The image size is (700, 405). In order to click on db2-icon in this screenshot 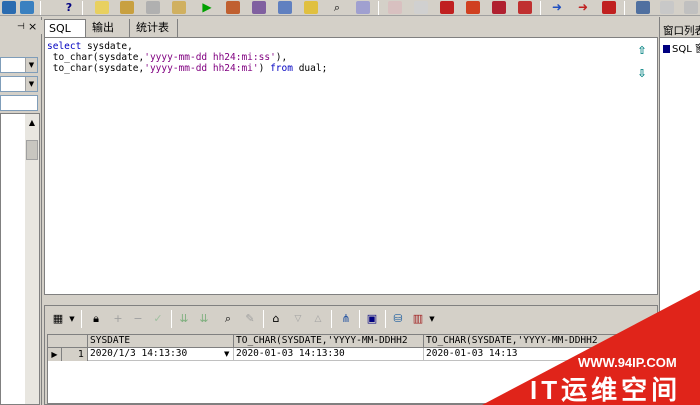, I will do `click(27, 7)`.